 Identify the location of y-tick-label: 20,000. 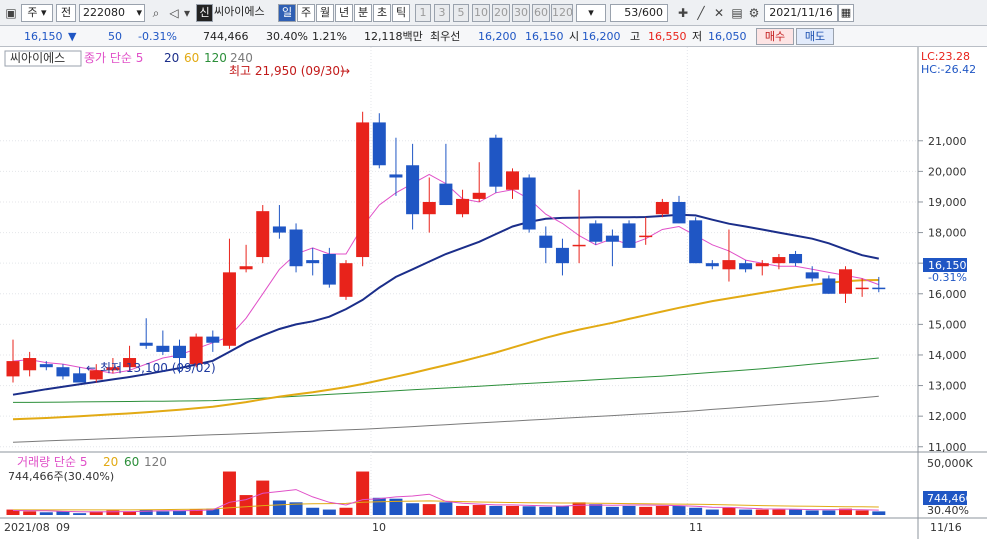
(947, 171).